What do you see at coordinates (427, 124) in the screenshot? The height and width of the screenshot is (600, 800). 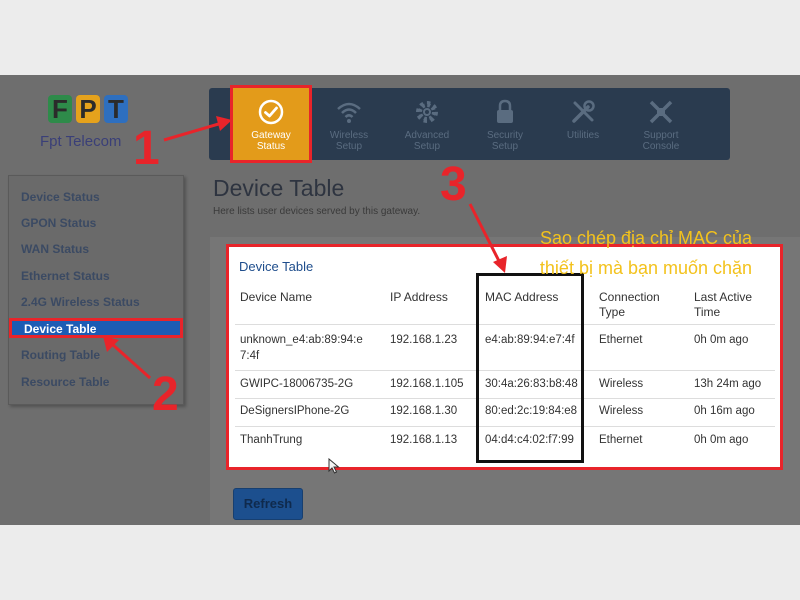 I see `nav-advanced-setup: Advanced Setup` at bounding box center [427, 124].